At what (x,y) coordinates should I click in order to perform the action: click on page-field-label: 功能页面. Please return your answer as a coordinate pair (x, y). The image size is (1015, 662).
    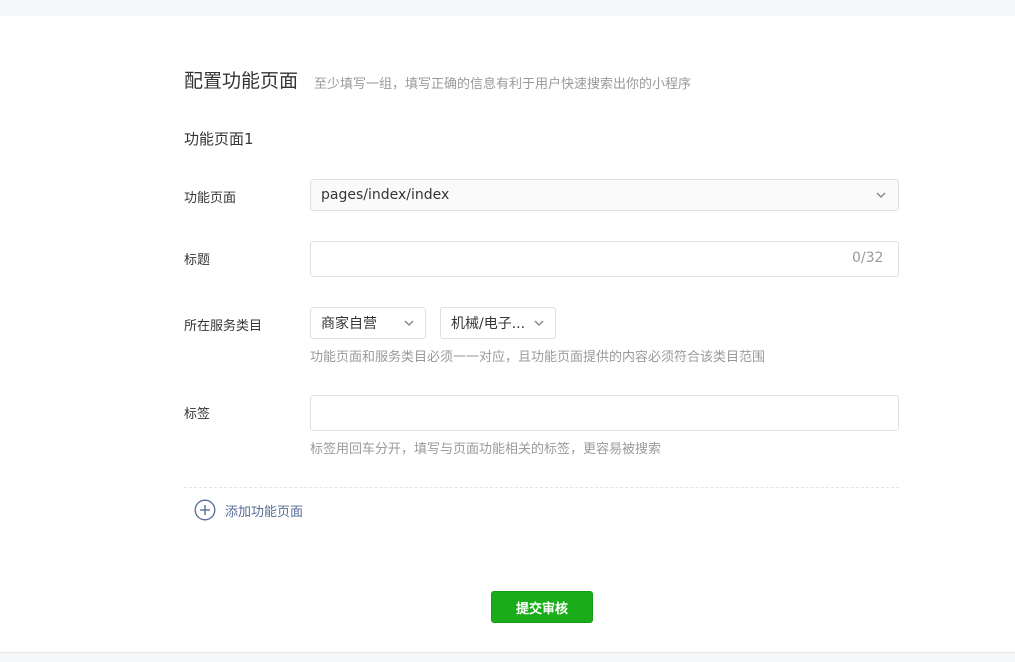
    Looking at the image, I should click on (210, 198).